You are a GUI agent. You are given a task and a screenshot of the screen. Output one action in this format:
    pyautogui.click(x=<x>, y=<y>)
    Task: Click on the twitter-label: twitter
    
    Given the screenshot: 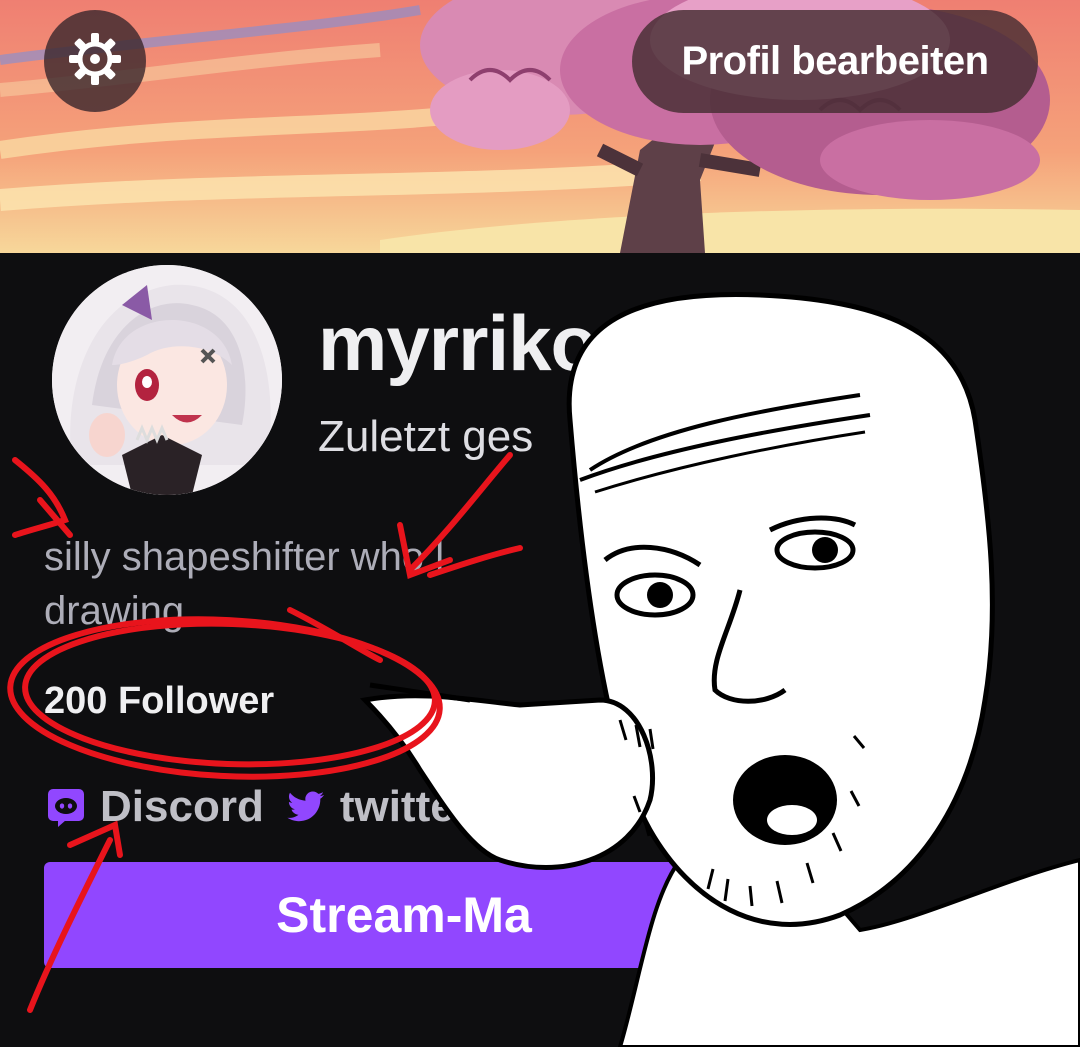 What is the action you would take?
    pyautogui.click(x=405, y=806)
    